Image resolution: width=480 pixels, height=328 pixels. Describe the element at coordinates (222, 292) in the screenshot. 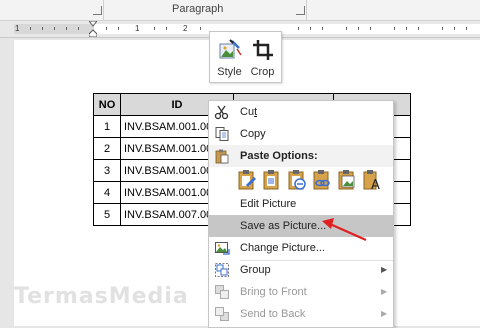

I see `bring-to-front-icon` at that location.